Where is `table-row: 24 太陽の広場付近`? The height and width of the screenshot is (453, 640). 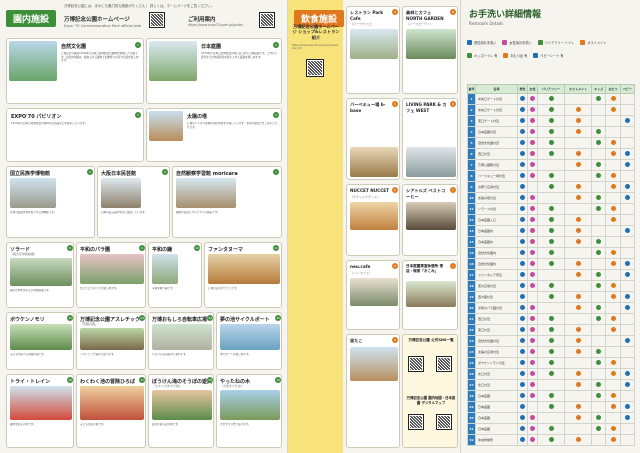 table-row: 24 太陽の広場付近 is located at coordinates (551, 352).